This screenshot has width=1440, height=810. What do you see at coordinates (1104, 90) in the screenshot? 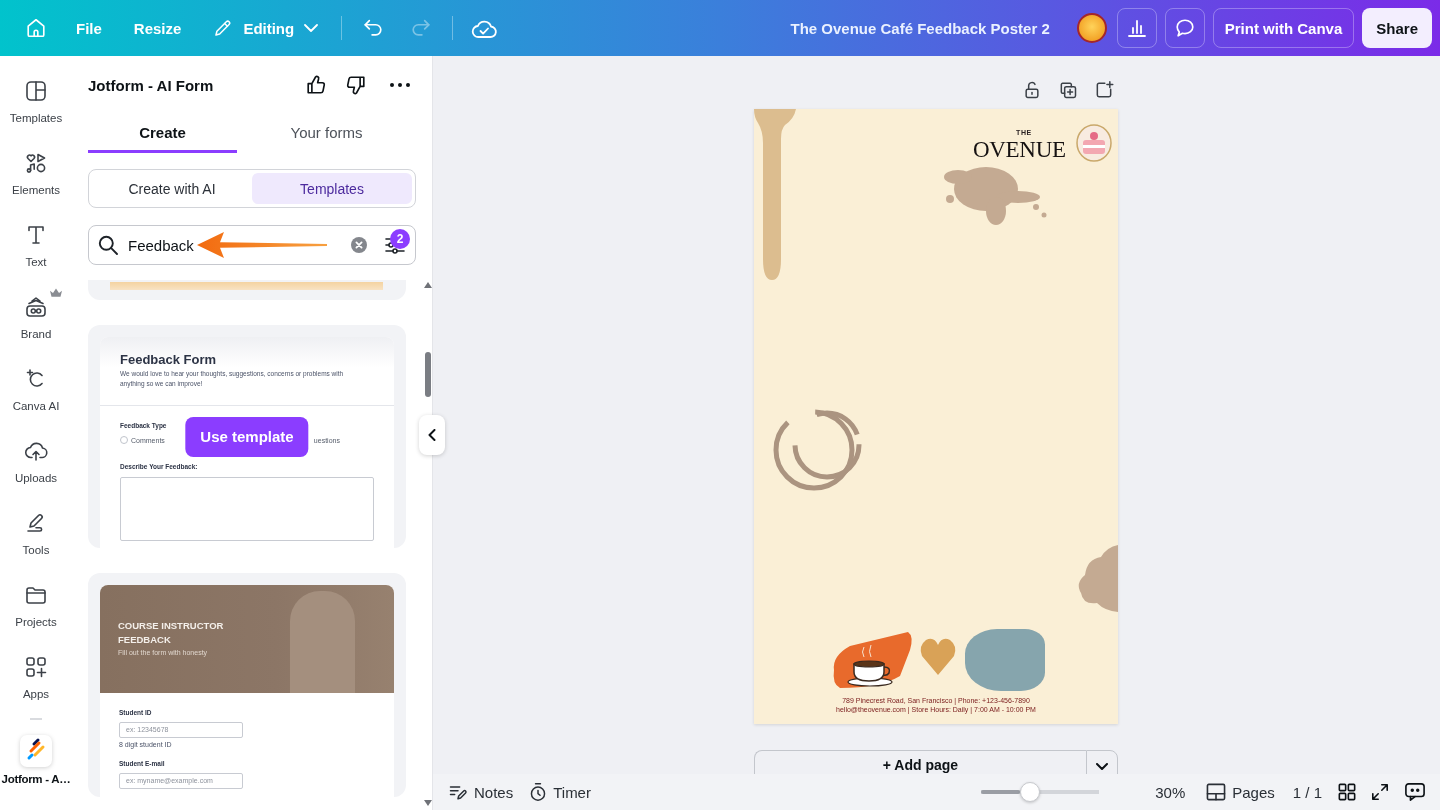
I see `add-page-icon` at bounding box center [1104, 90].